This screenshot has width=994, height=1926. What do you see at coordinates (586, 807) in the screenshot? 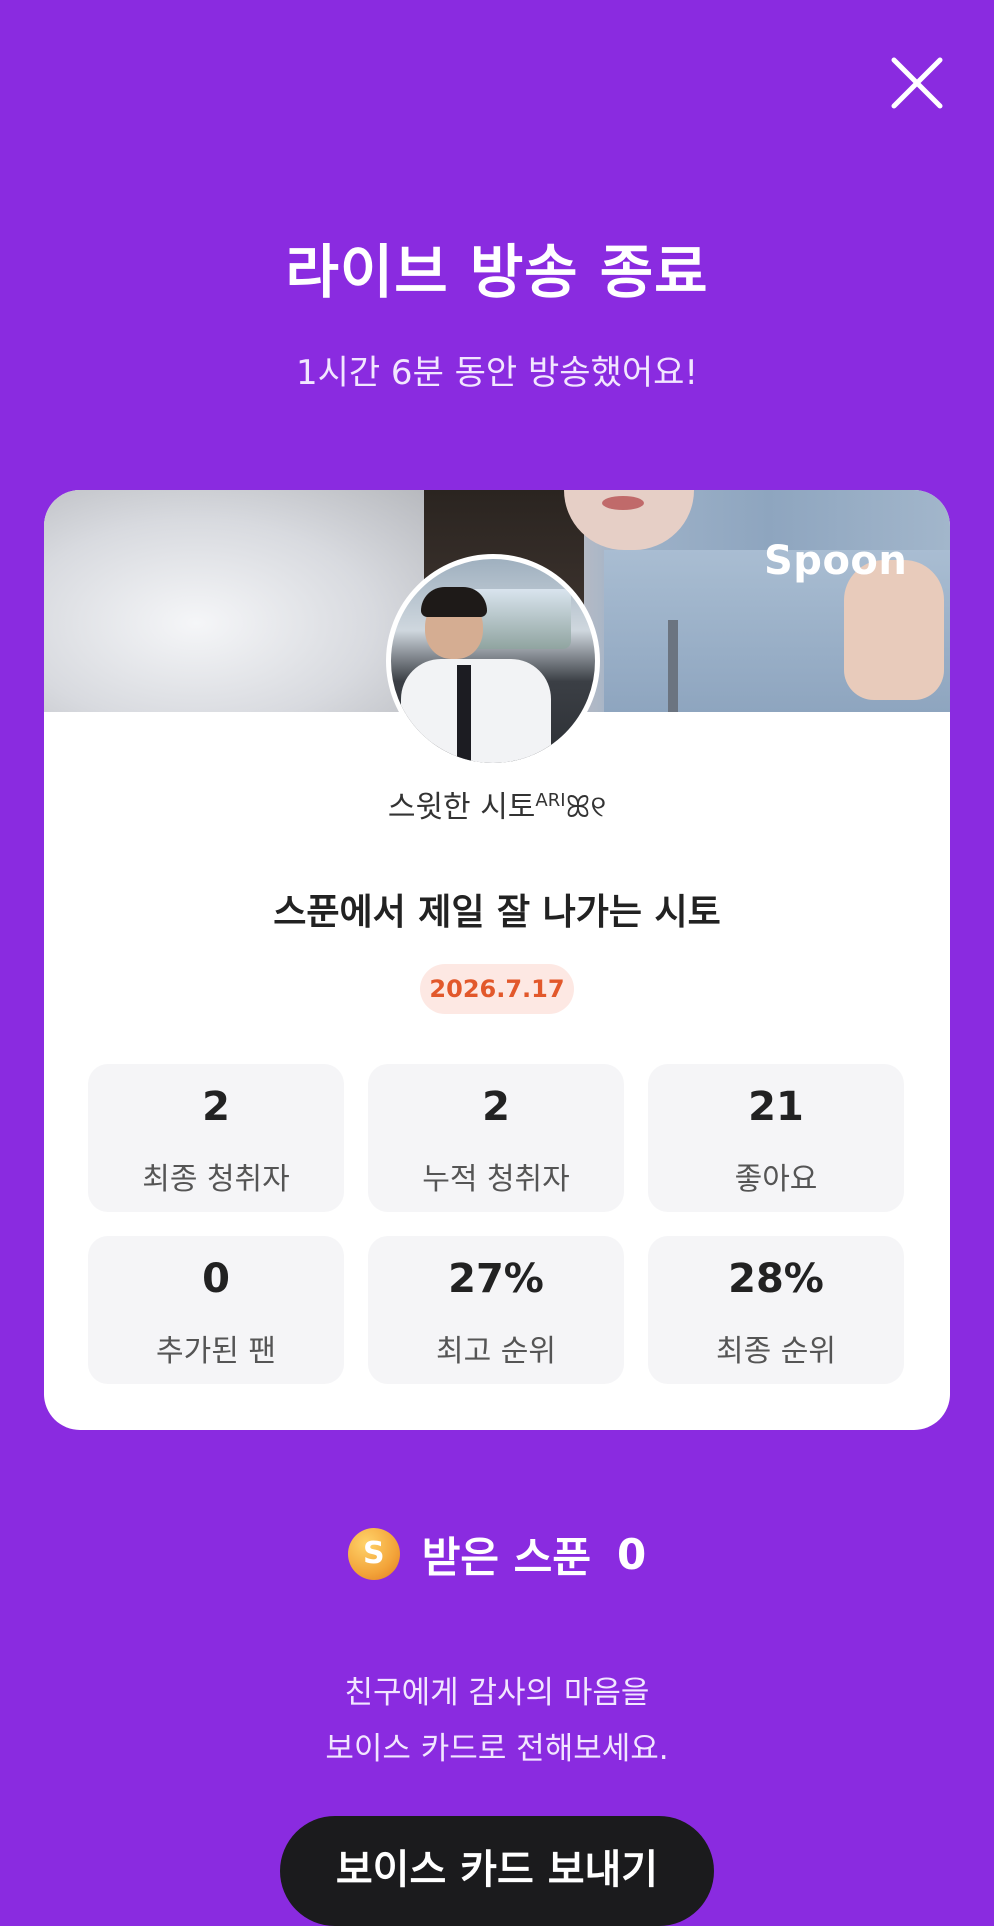
I see `nickname-tail: ꕤ୧` at bounding box center [586, 807].